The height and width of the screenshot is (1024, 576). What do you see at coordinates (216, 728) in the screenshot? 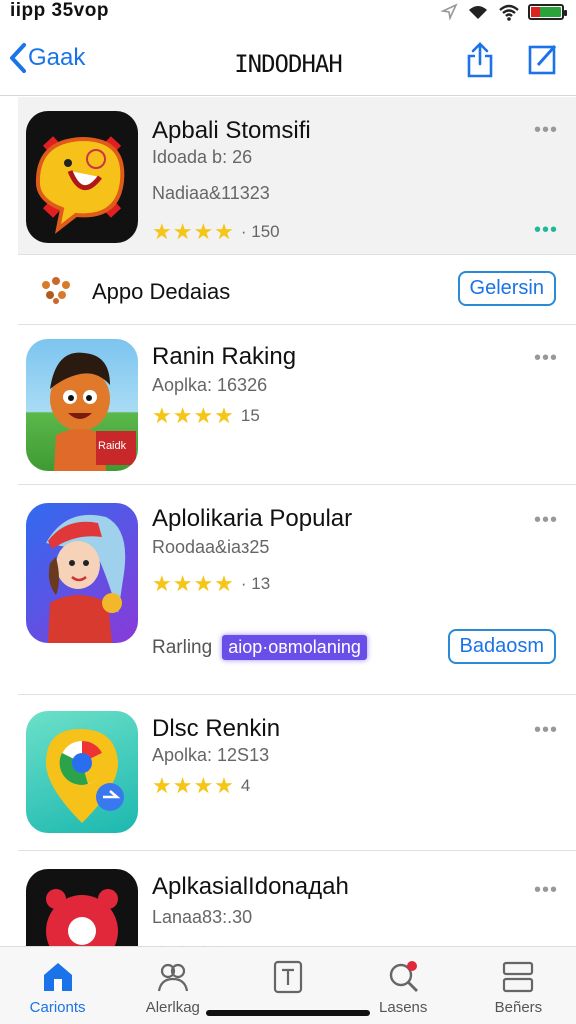
I see `app-title: Dlsc Renkin` at bounding box center [216, 728].